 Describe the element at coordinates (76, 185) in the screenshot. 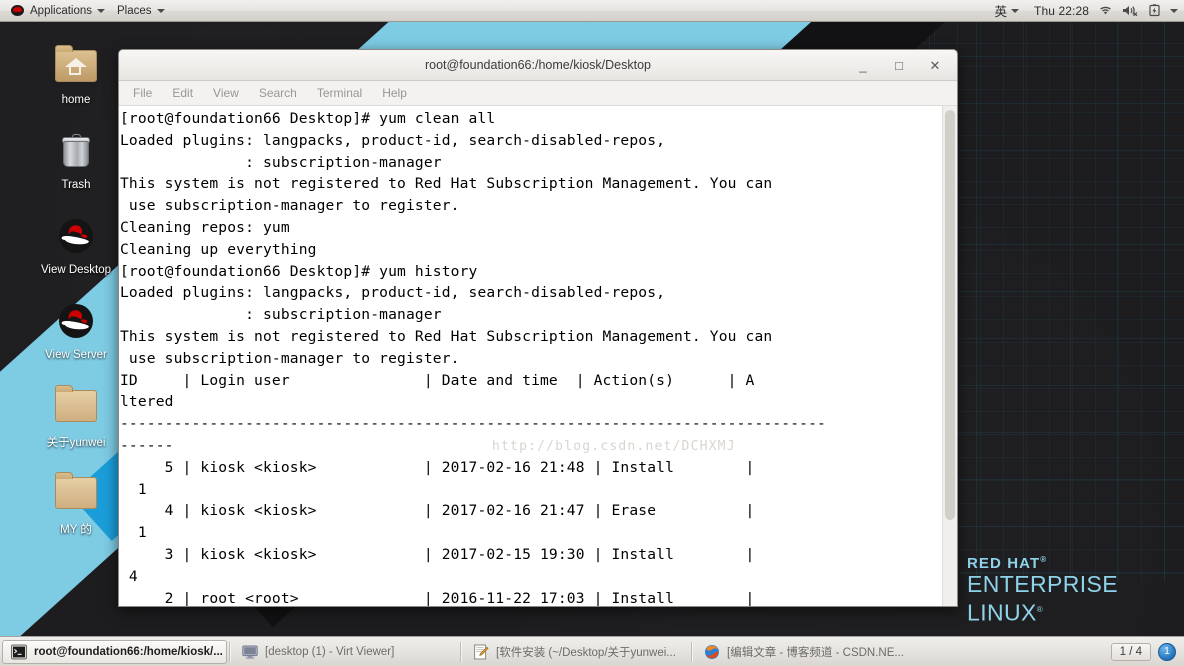

I see `desktop-icon-label: Trash` at that location.